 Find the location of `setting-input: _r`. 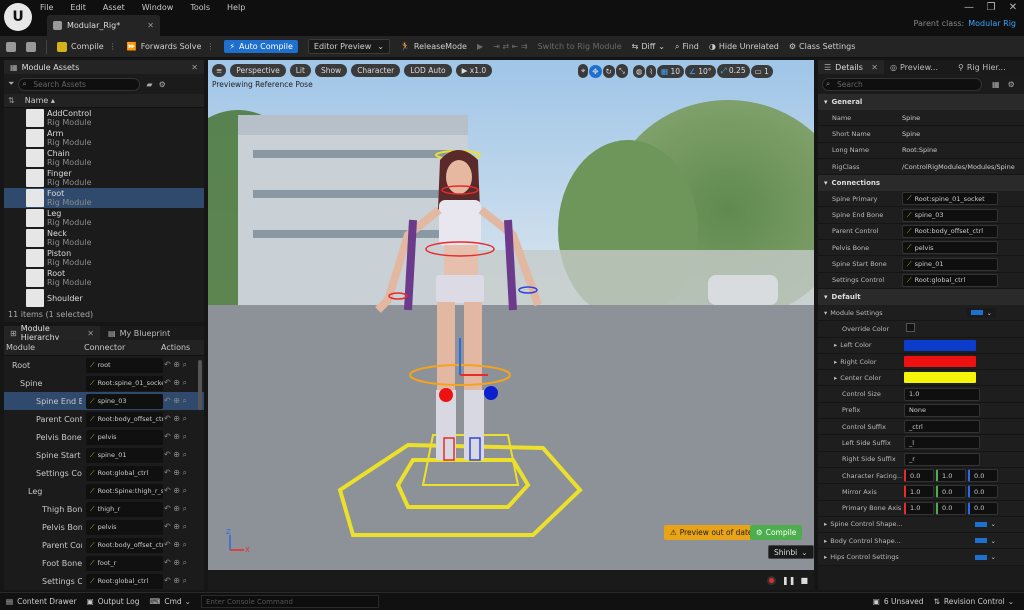

setting-input: _r is located at coordinates (942, 459).